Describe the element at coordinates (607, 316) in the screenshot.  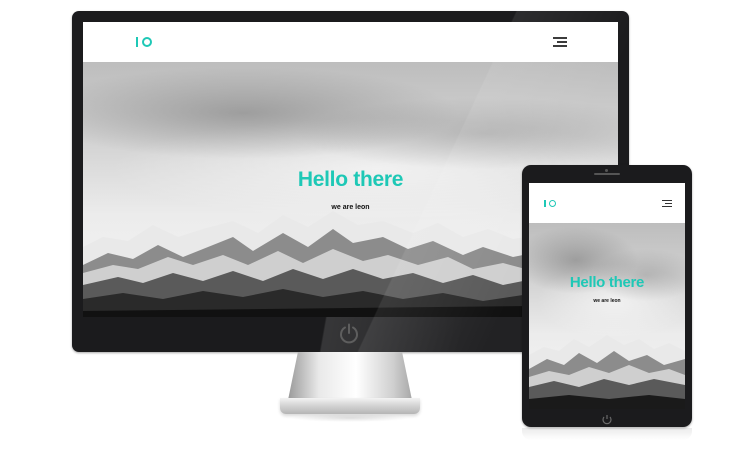
I see `tablet-hero-section: Hello there we are leon` at that location.